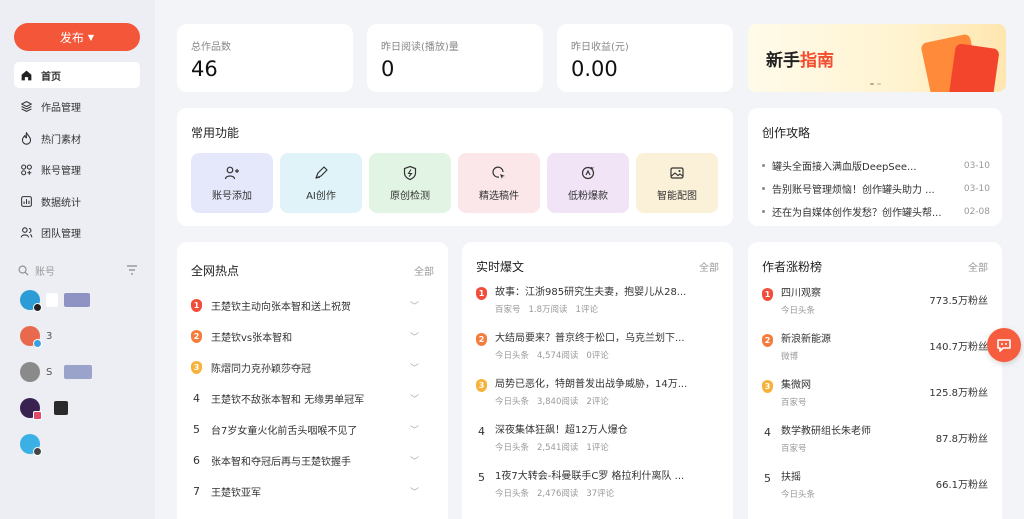  What do you see at coordinates (597, 356) in the screenshot?
I see `news-comments: 0评论` at bounding box center [597, 356].